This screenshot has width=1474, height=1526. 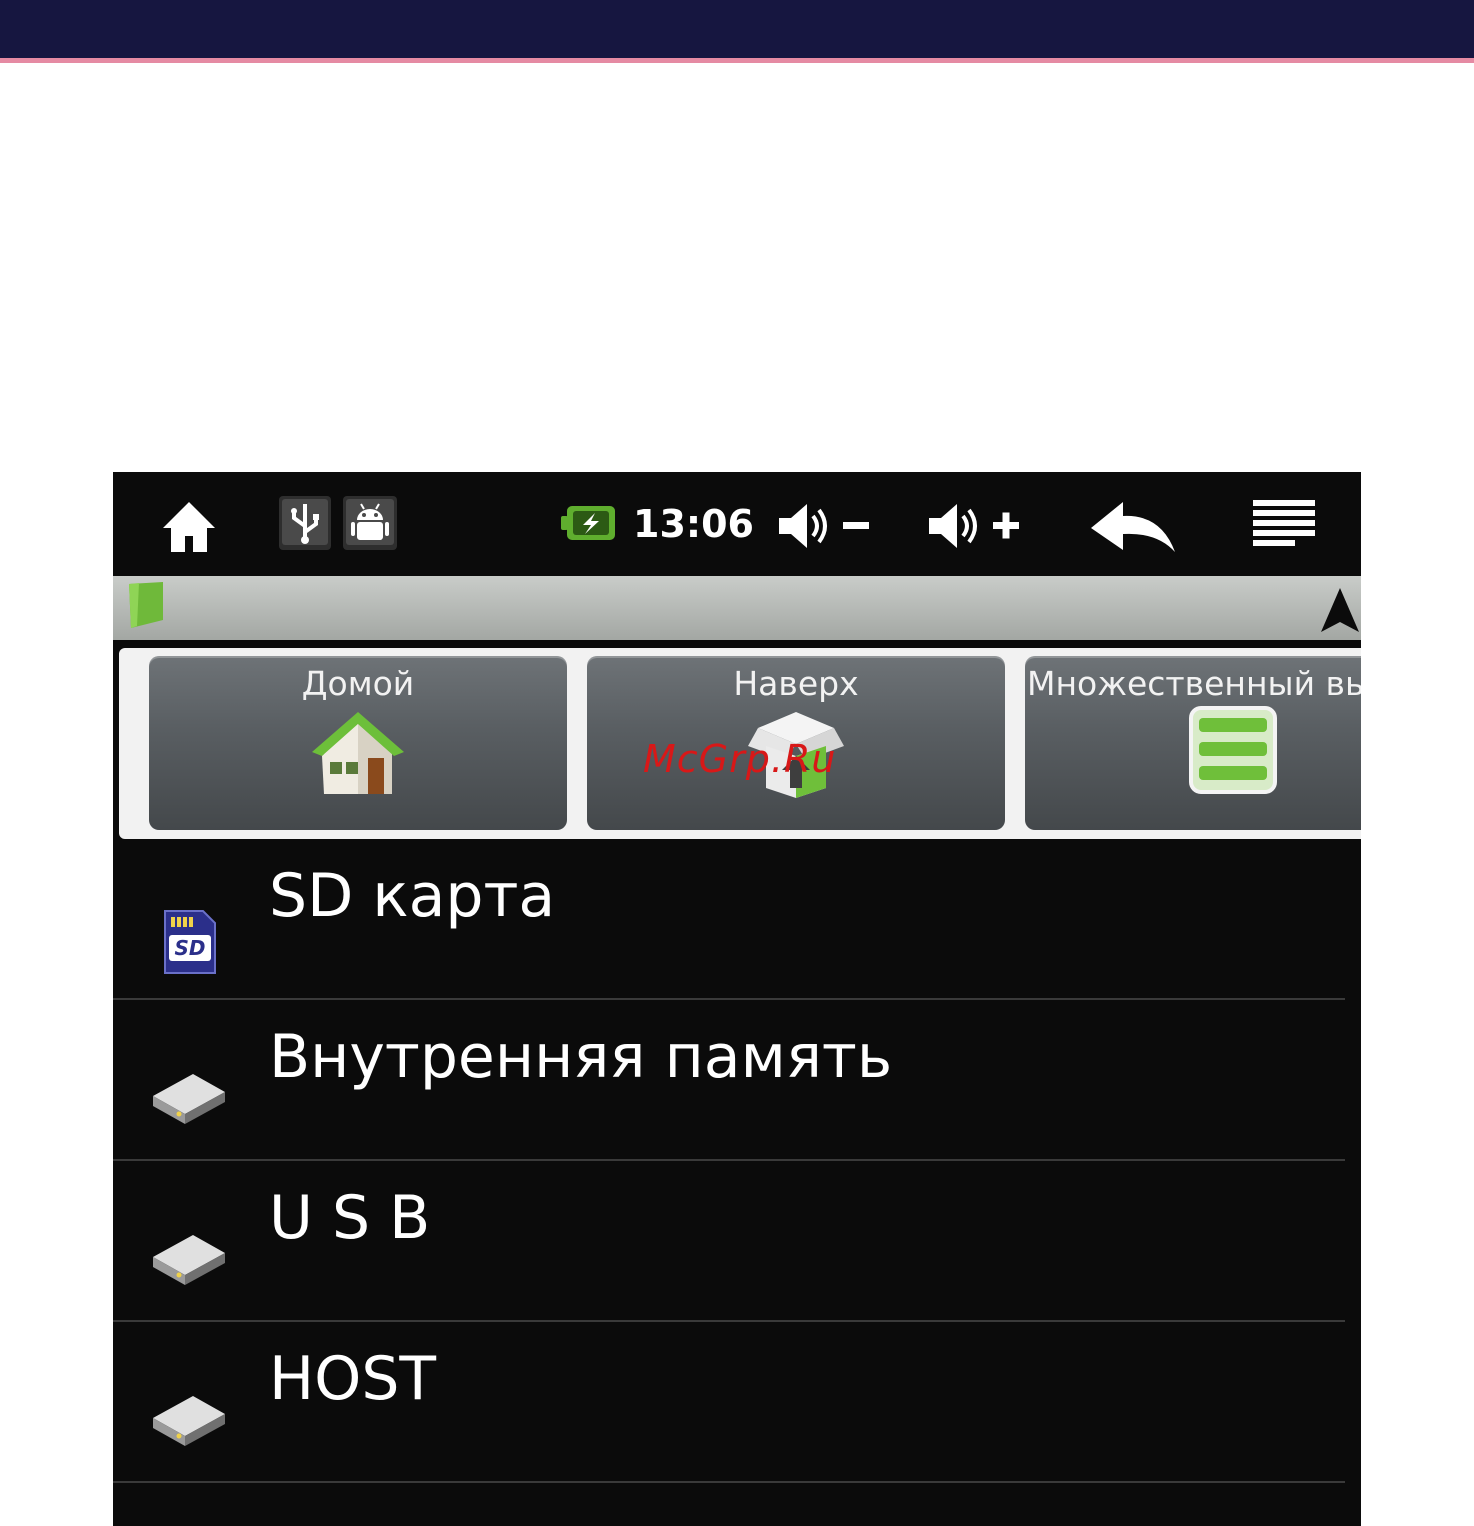 I want to click on storage-item-internal-memory: Внутренняя память, so click(x=737, y=1080).